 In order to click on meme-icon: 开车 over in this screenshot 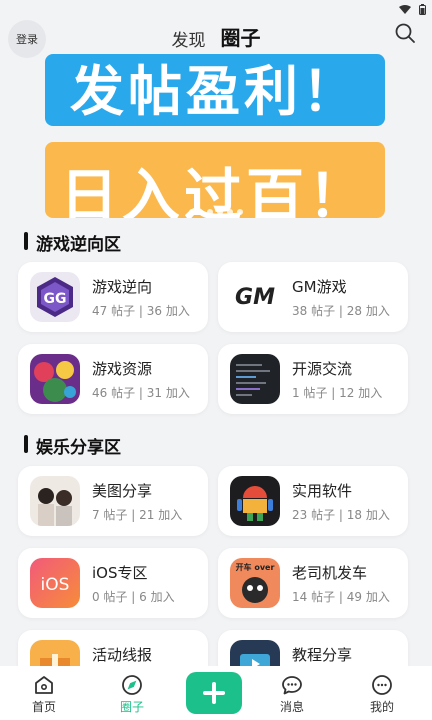, I will do `click(255, 583)`.